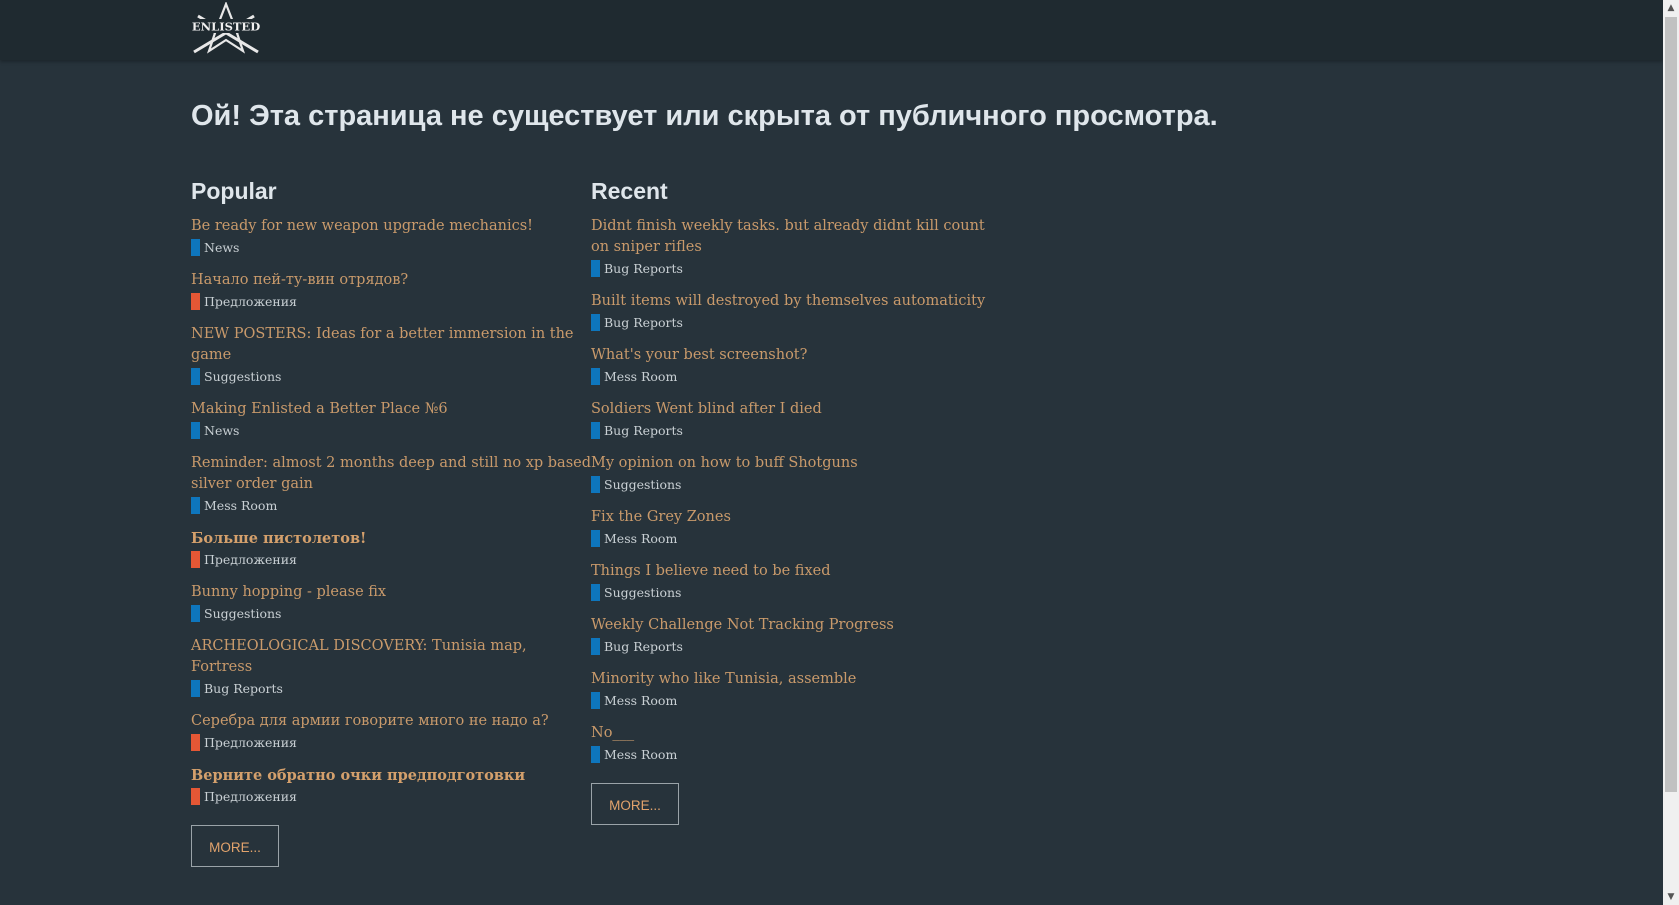  Describe the element at coordinates (791, 625) in the screenshot. I see `topic-link: Weekly Challenge Not Tracking Progress` at that location.